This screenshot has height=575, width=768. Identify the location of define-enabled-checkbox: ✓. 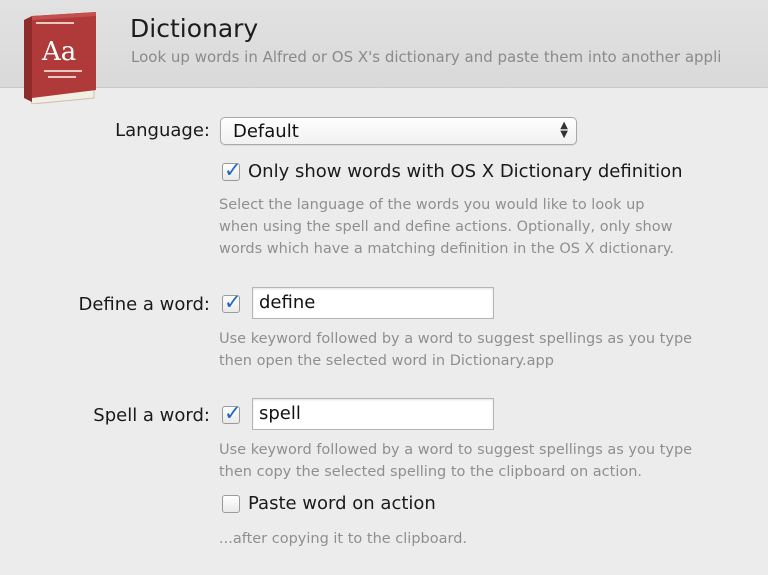
(232, 302).